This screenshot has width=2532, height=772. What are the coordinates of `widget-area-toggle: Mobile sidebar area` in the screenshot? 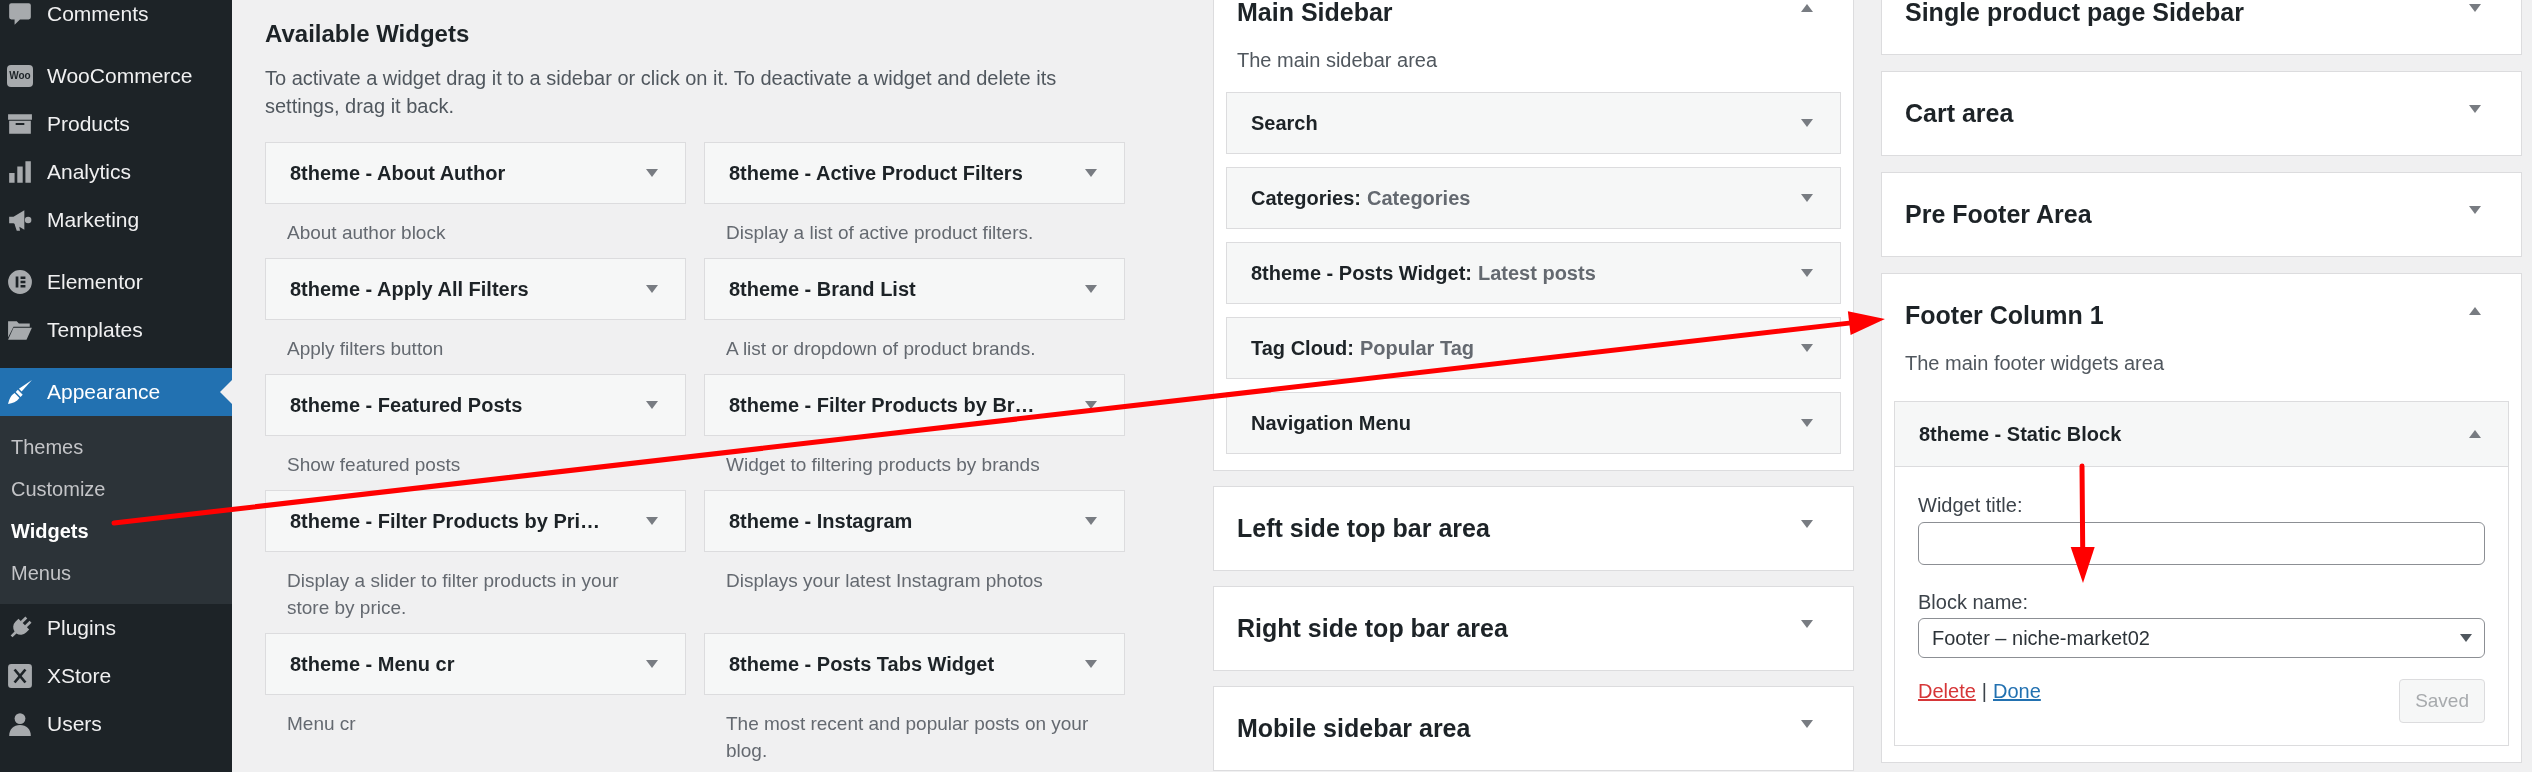 It's located at (1533, 714).